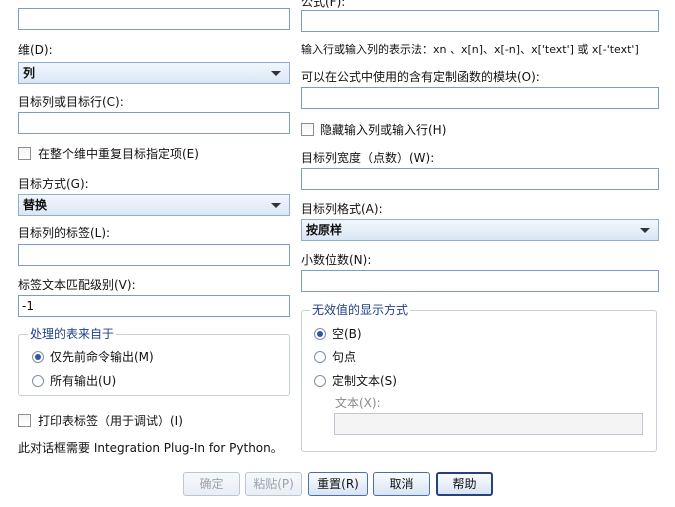 The width and height of the screenshot is (675, 507). Describe the element at coordinates (273, 484) in the screenshot. I see `paste-button: 粘贴(P)` at that location.